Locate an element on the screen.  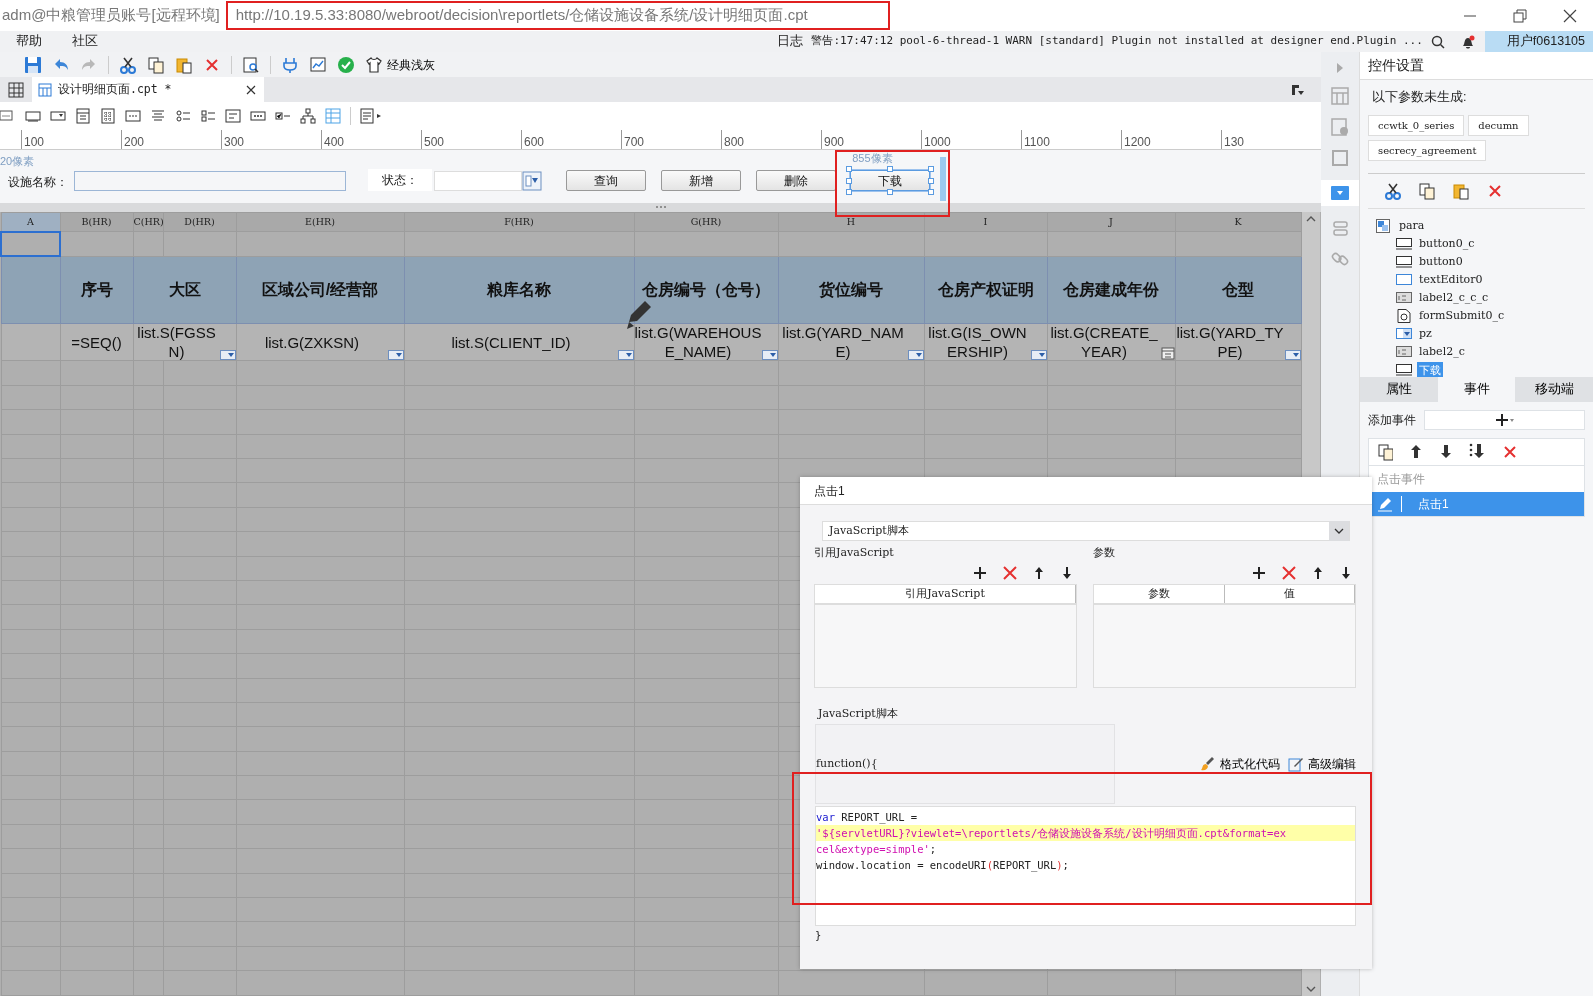
tree-item: button0_c is located at coordinates (1447, 243).